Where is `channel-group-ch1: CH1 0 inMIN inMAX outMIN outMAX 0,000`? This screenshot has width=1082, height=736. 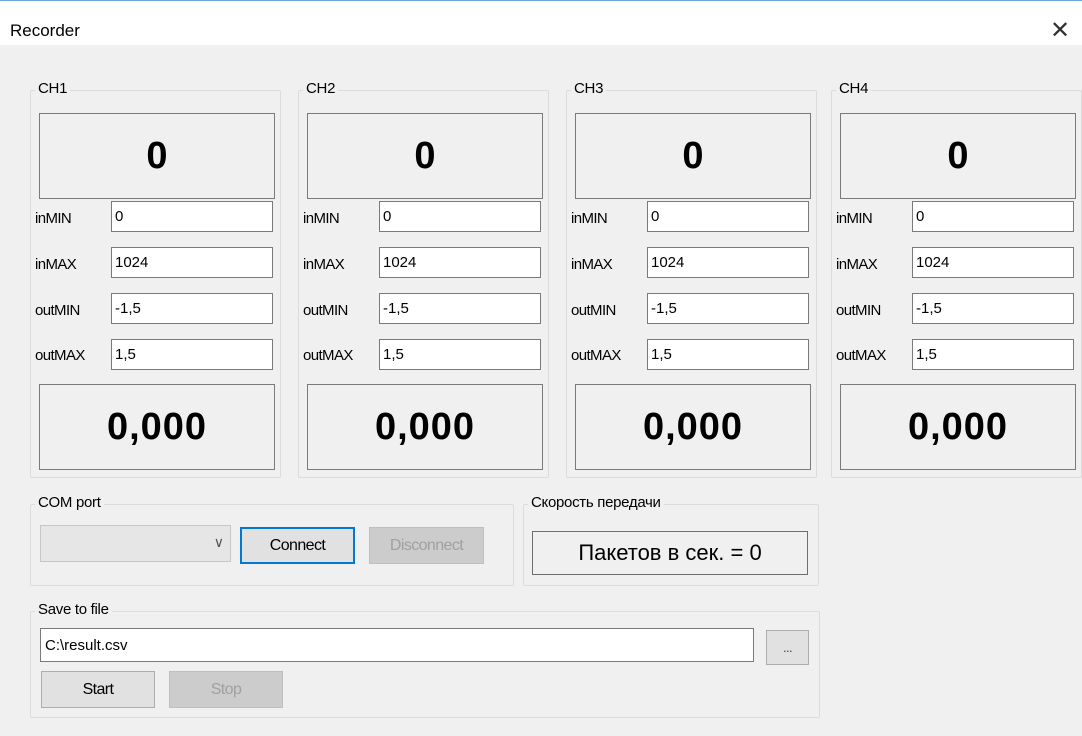
channel-group-ch1: CH1 0 inMIN inMAX outMIN outMAX 0,000 is located at coordinates (155, 279).